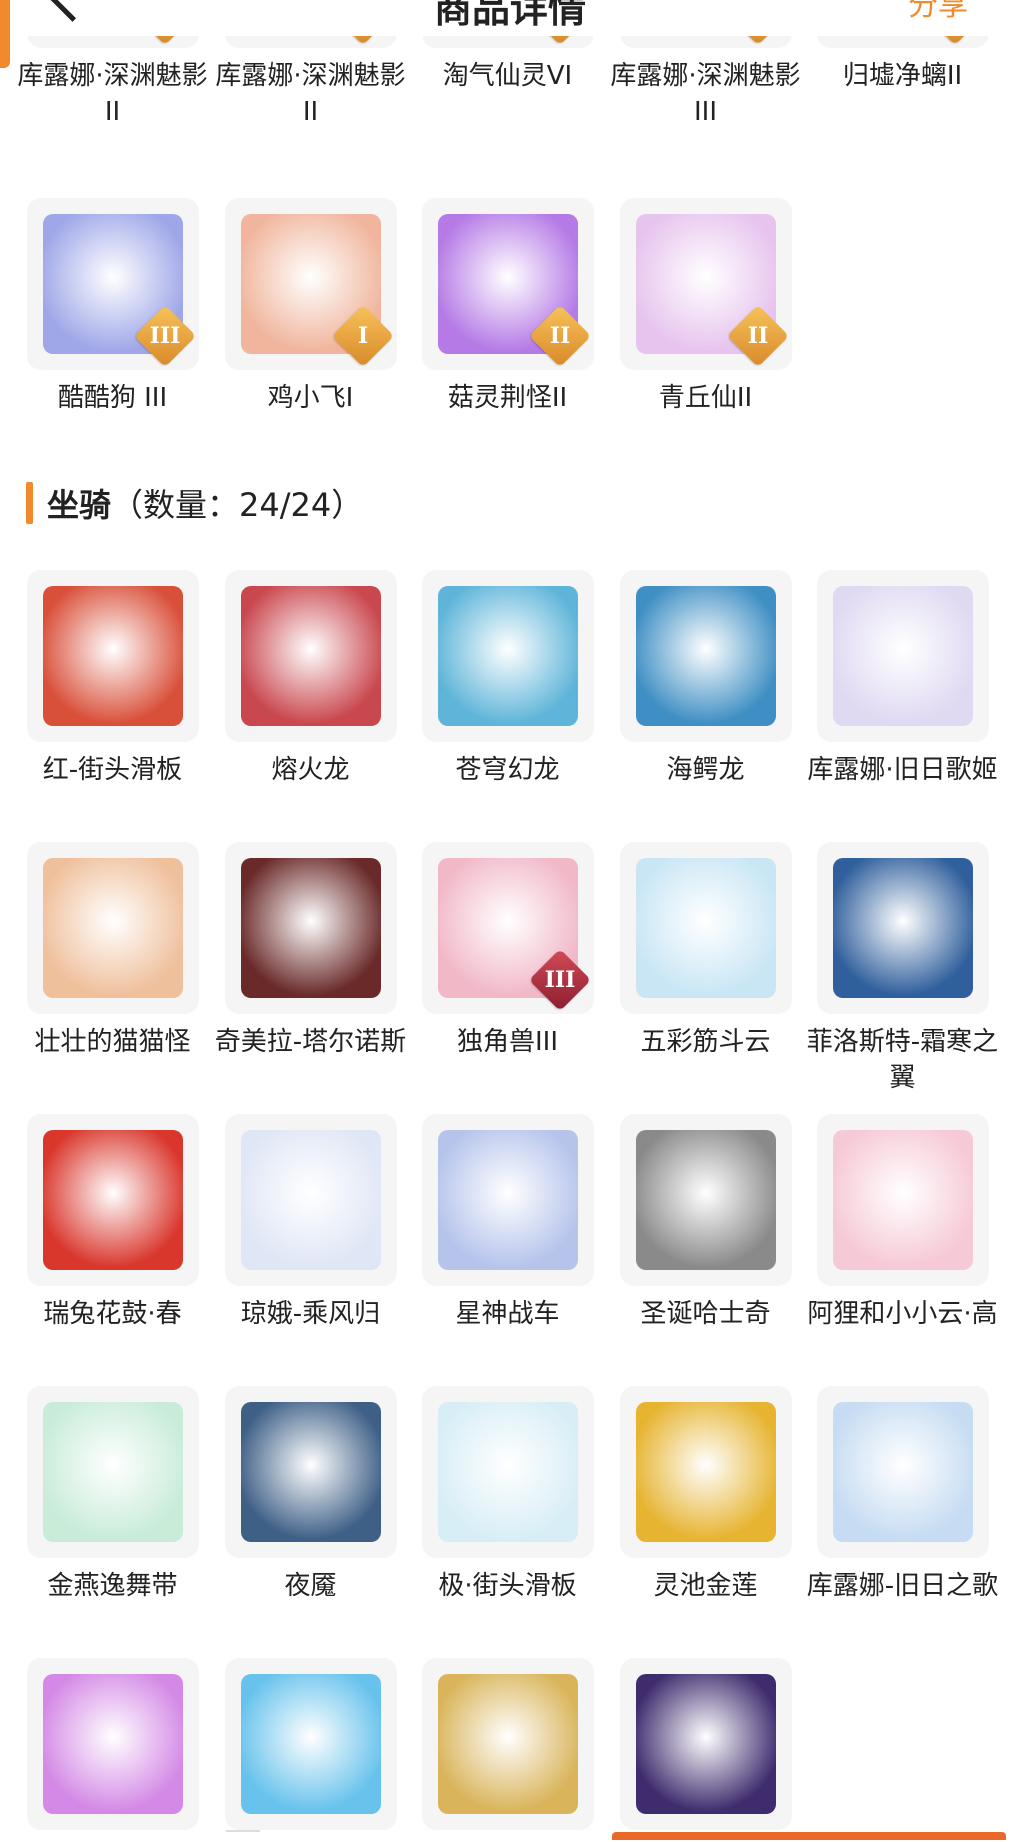  I want to click on item-card: 奇美拉-塔尔诺斯, so click(310, 951).